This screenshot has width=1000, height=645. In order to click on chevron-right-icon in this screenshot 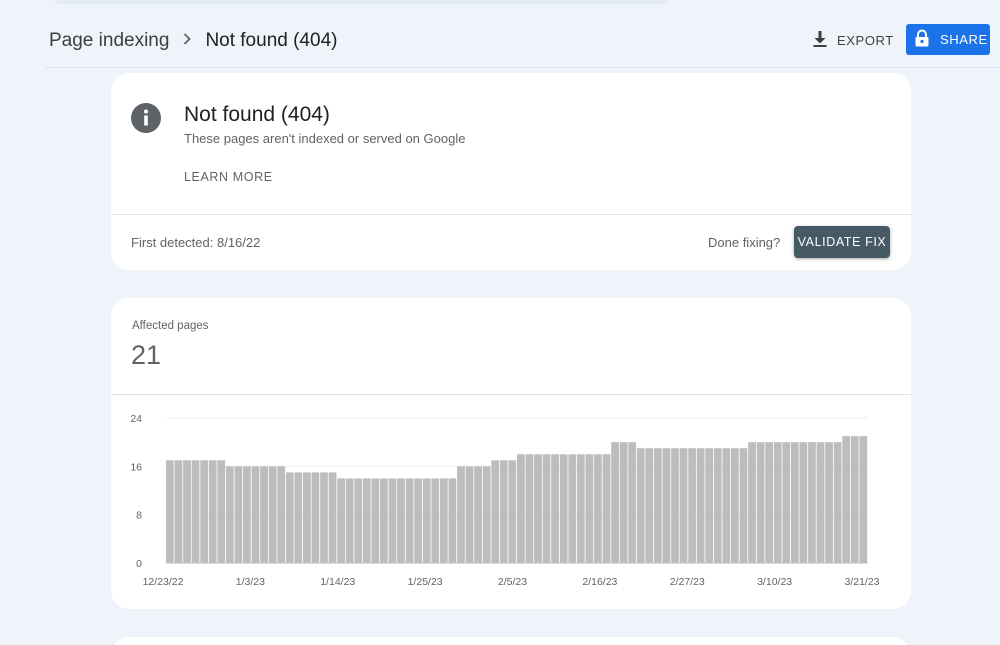, I will do `click(187, 41)`.